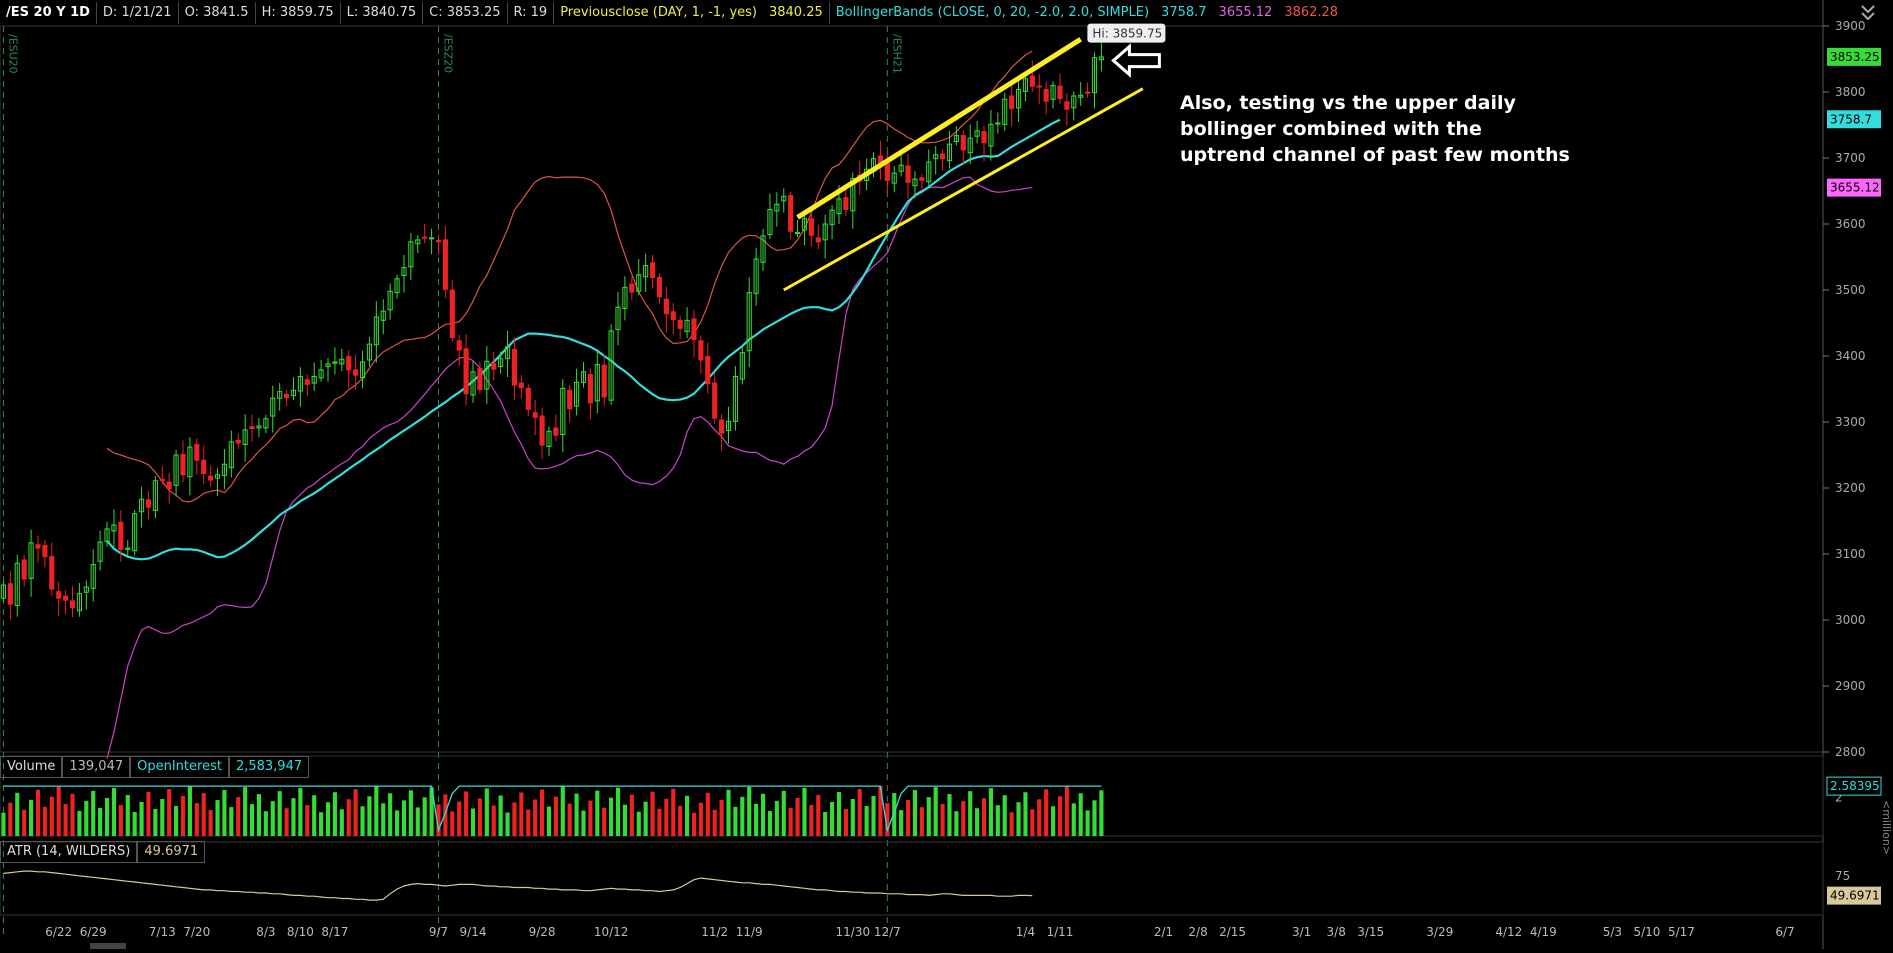  I want to click on high-label: H: 3859.75, so click(297, 13).